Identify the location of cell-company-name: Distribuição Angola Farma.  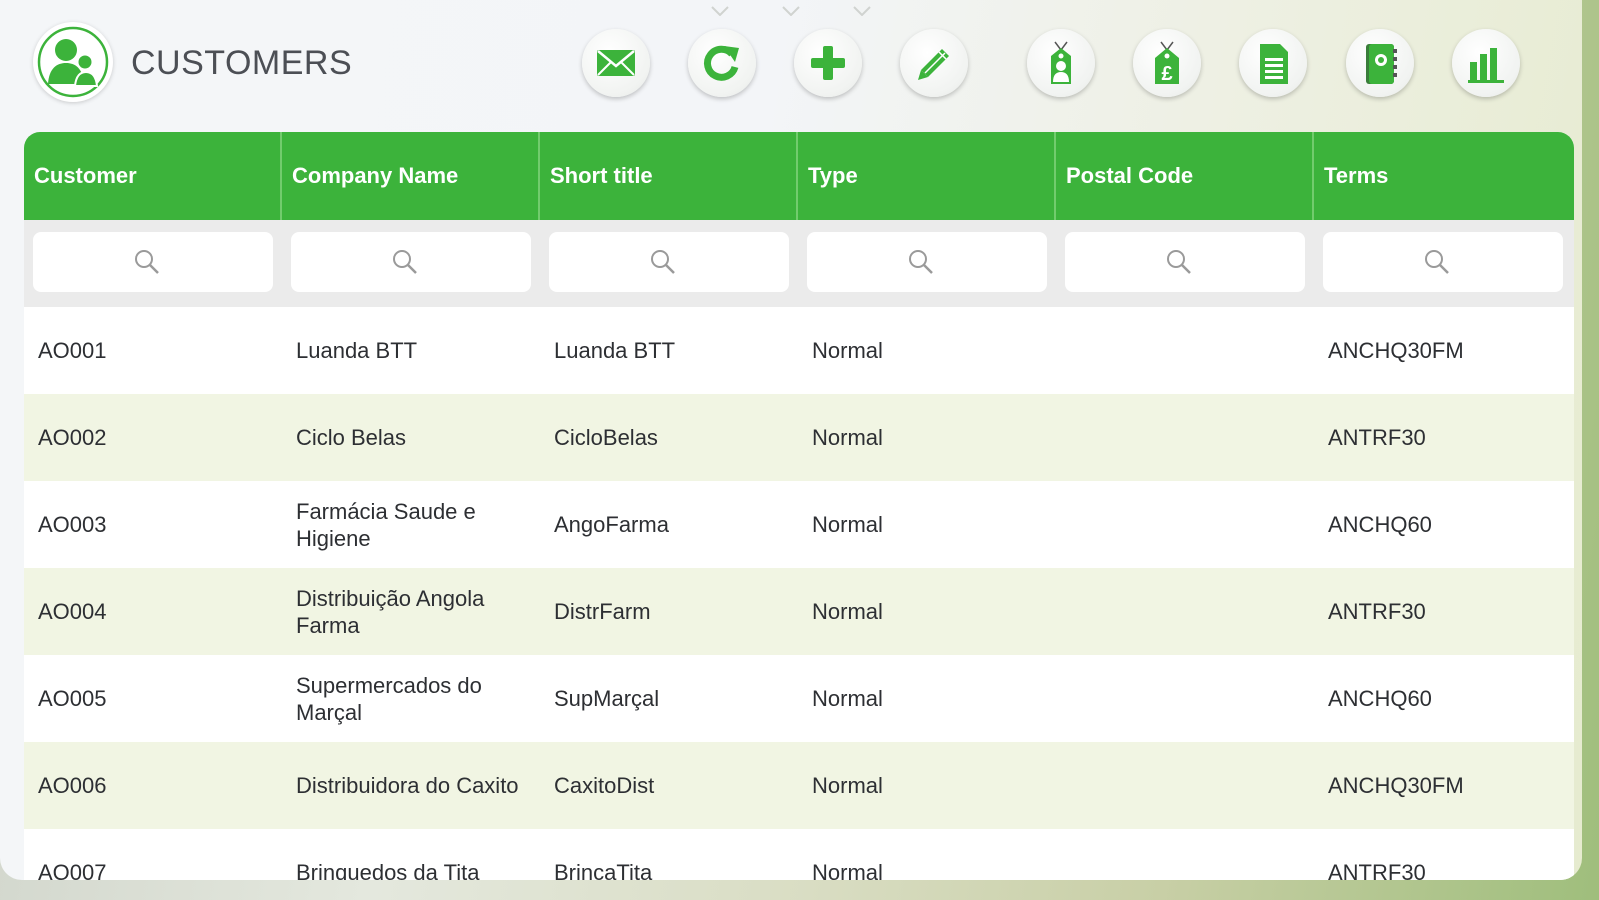
(390, 611).